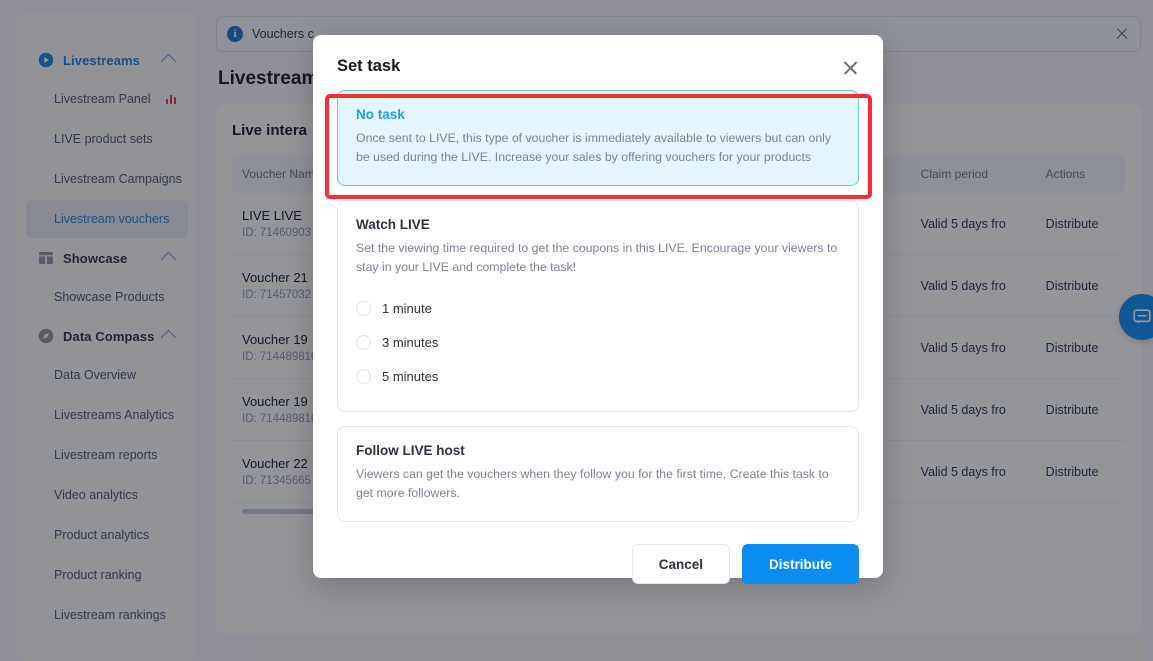 The image size is (1153, 661). What do you see at coordinates (410, 451) in the screenshot?
I see `option-title: Follow LIVE host` at bounding box center [410, 451].